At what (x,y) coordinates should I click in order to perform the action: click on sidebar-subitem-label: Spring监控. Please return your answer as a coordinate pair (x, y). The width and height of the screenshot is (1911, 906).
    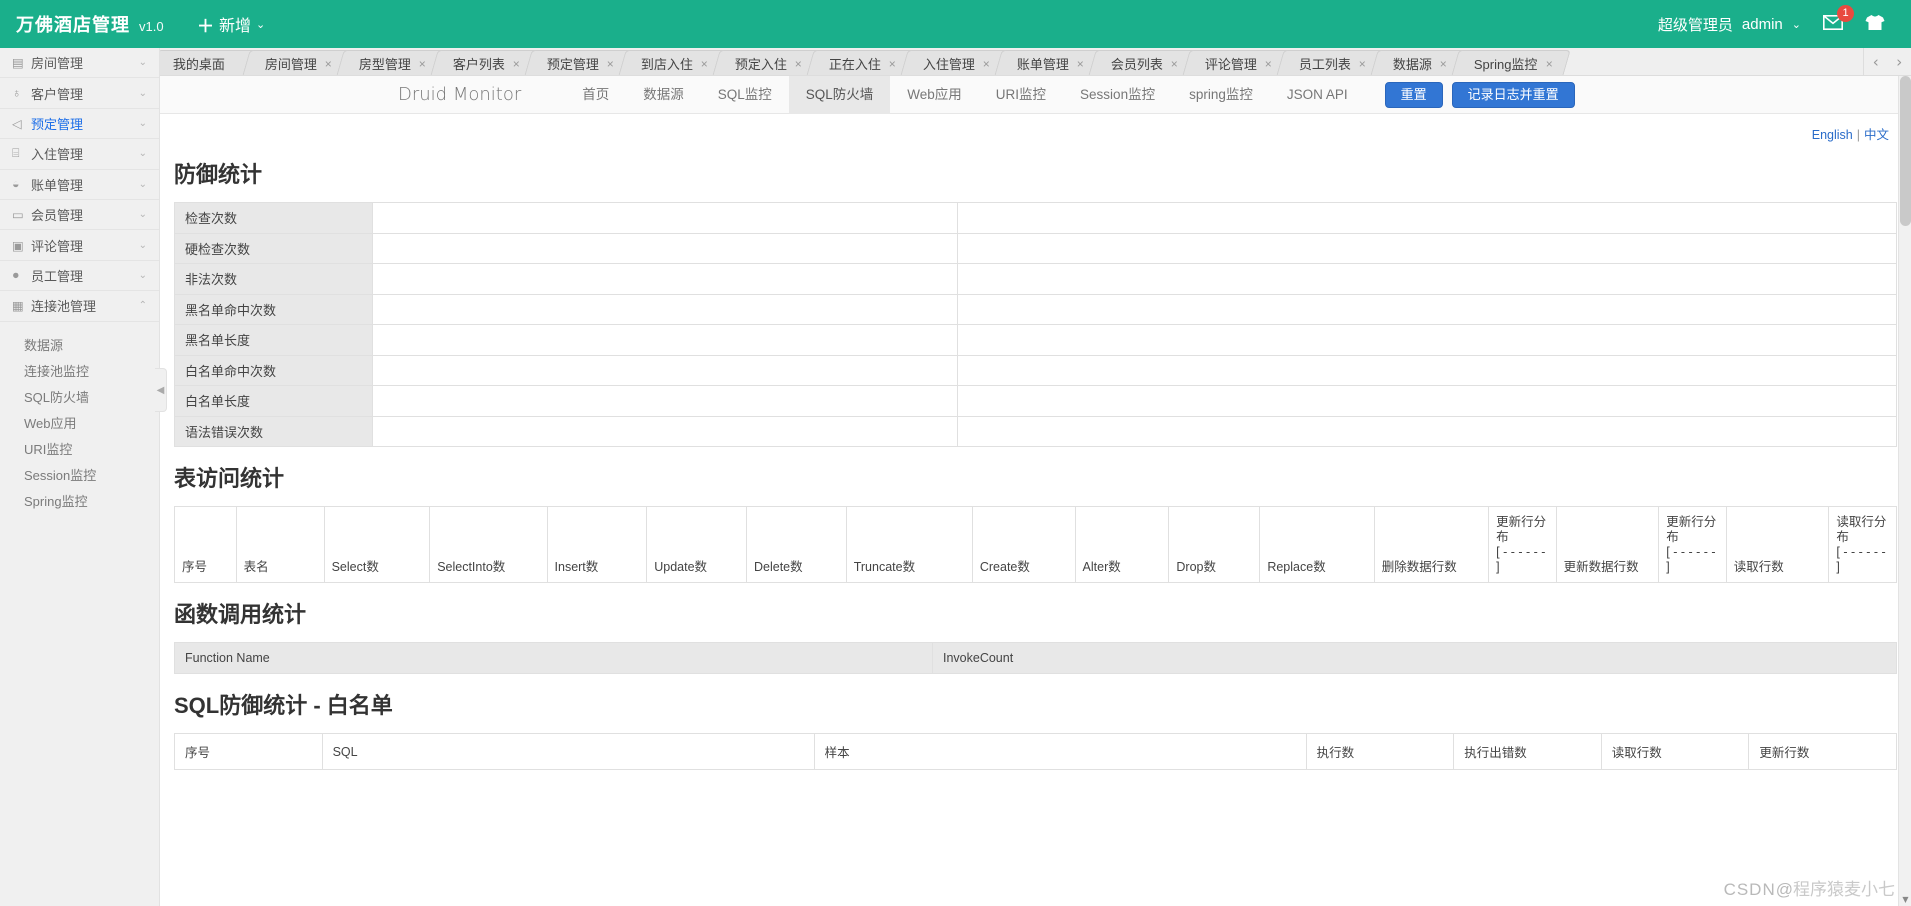
    Looking at the image, I should click on (56, 502).